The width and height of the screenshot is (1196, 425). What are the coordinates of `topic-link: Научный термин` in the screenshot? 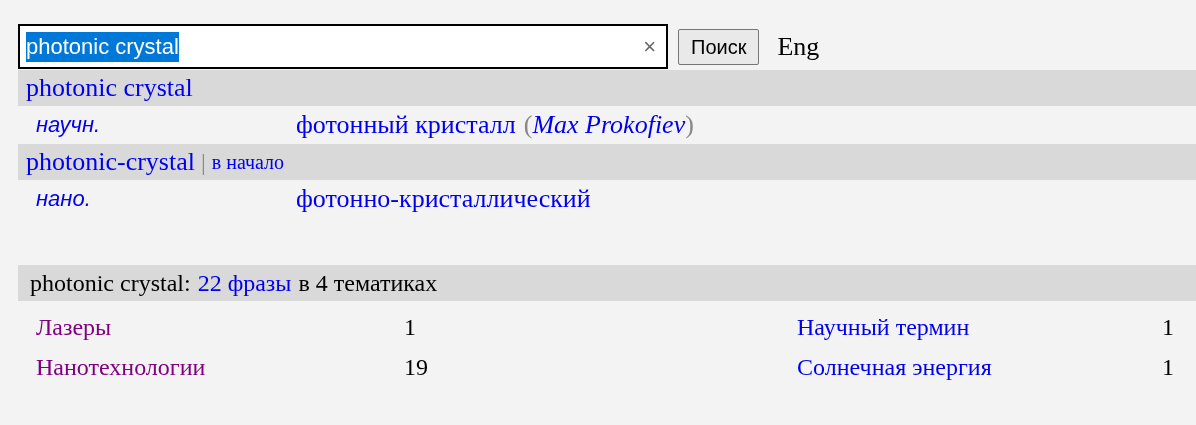 It's located at (979, 327).